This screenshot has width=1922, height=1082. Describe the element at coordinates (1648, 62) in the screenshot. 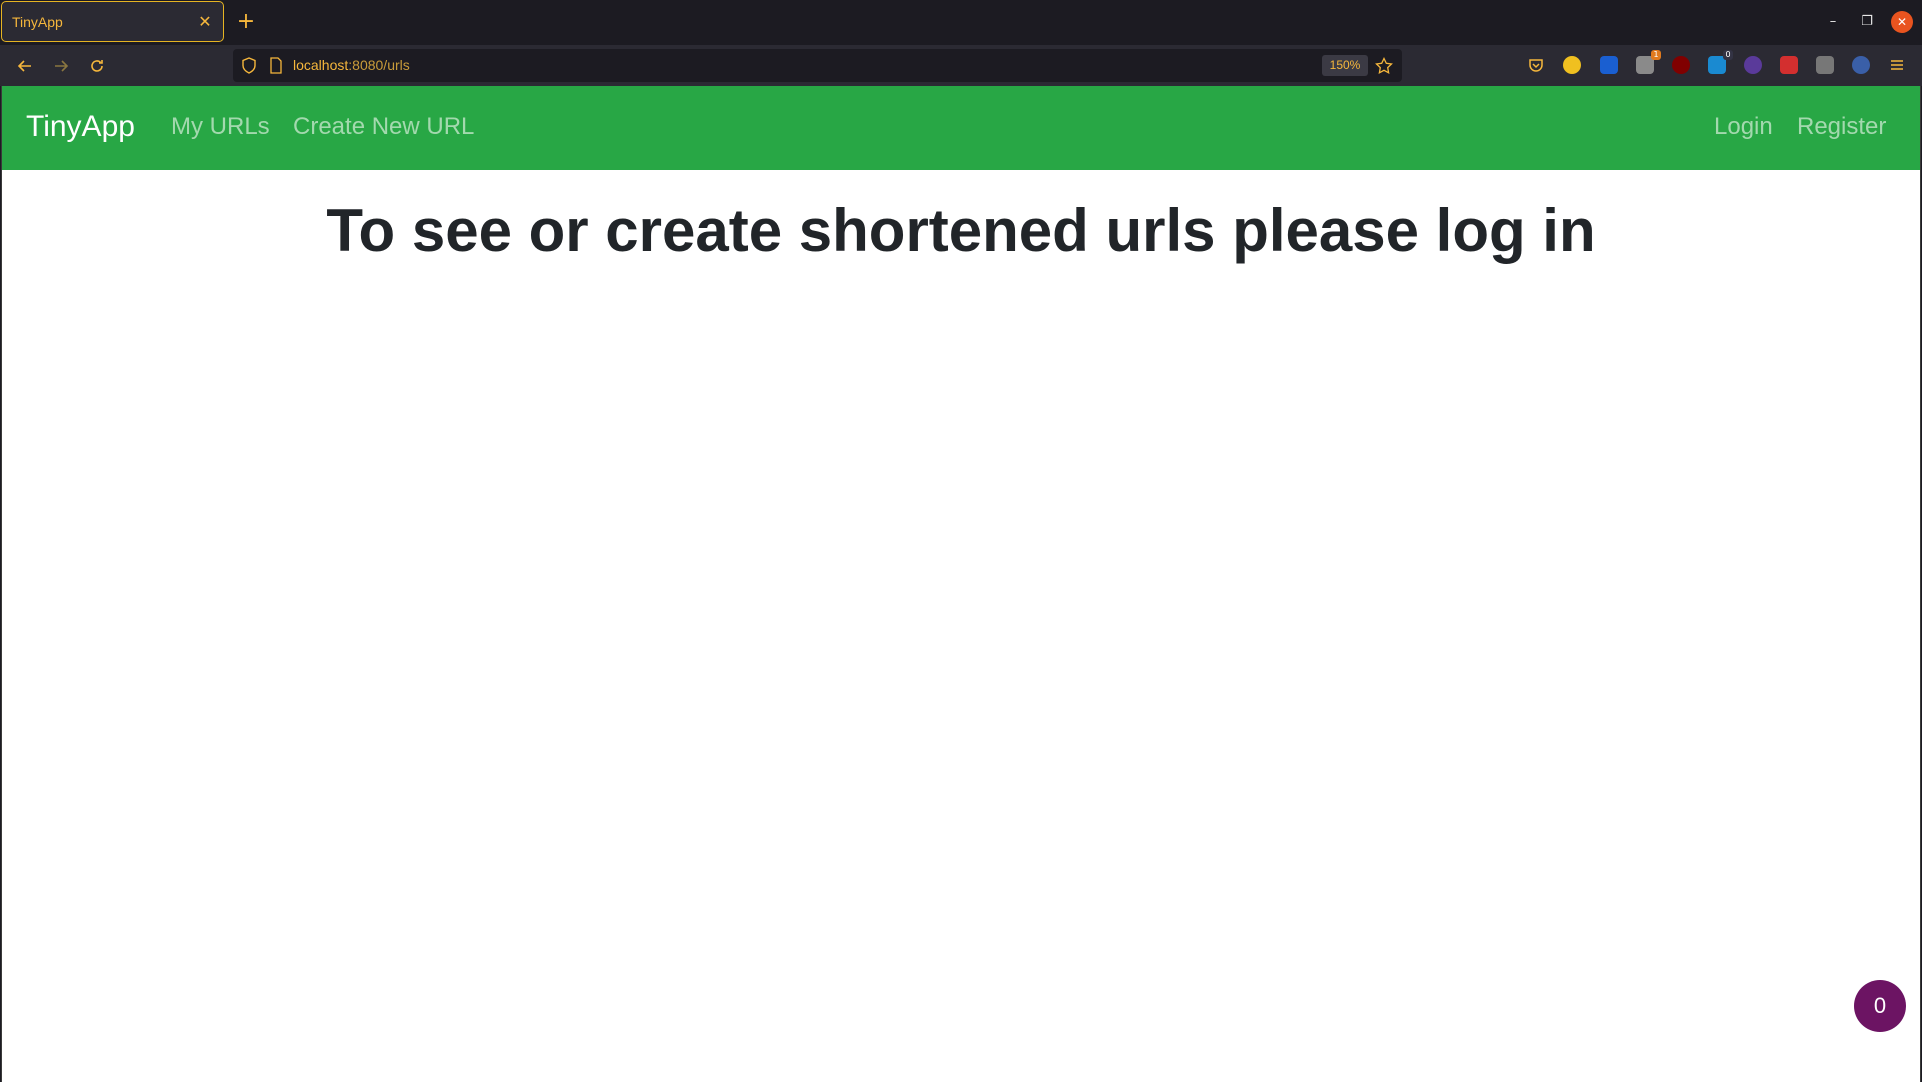

I see `extension-hat-icon: 1` at that location.